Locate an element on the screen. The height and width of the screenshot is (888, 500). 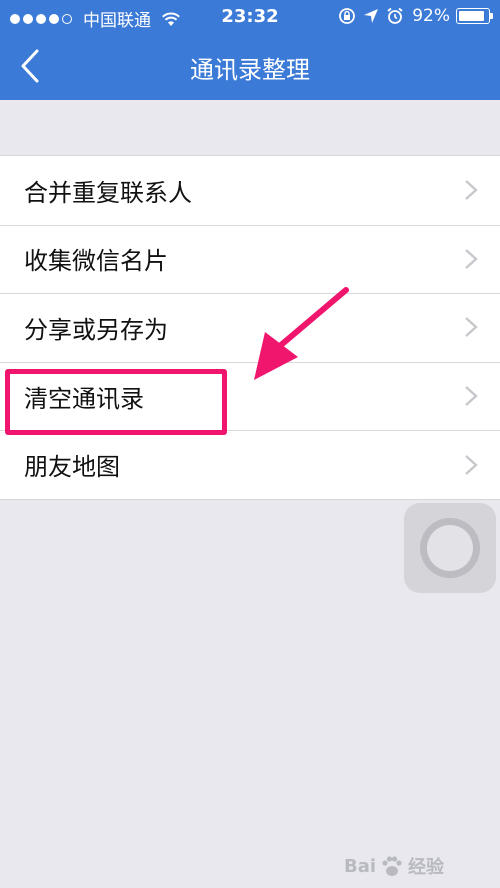
watermark-text-left: Bai is located at coordinates (360, 866).